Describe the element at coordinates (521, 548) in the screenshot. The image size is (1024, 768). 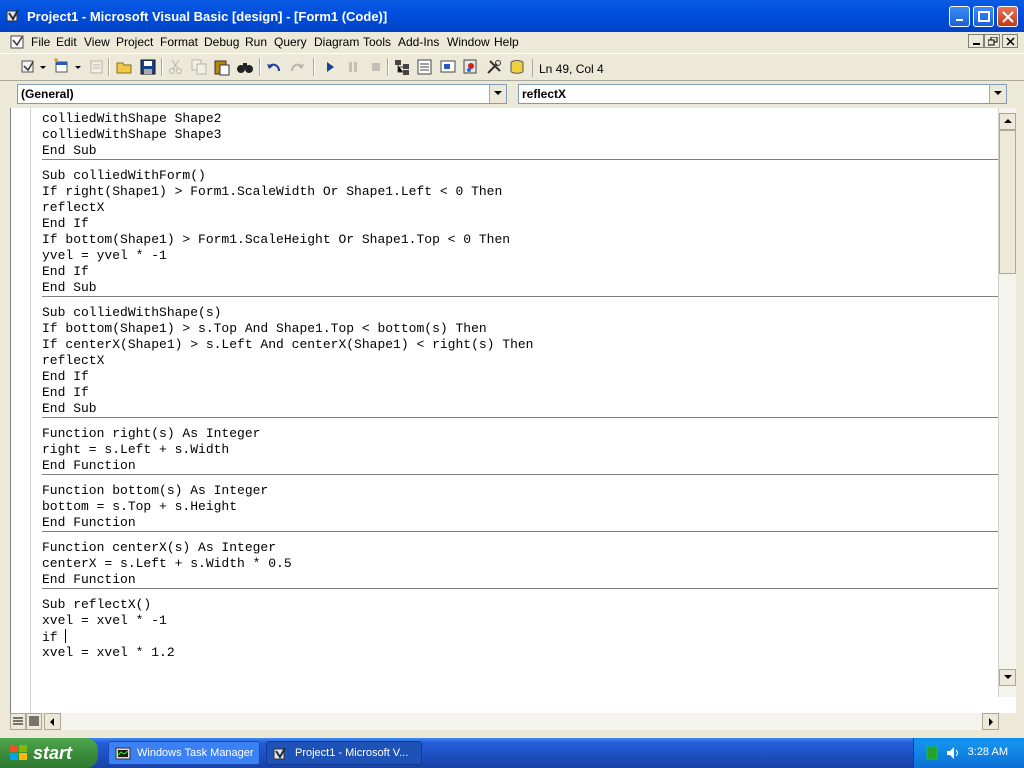
I see `code-line: Function centerX(s) As Integer` at that location.